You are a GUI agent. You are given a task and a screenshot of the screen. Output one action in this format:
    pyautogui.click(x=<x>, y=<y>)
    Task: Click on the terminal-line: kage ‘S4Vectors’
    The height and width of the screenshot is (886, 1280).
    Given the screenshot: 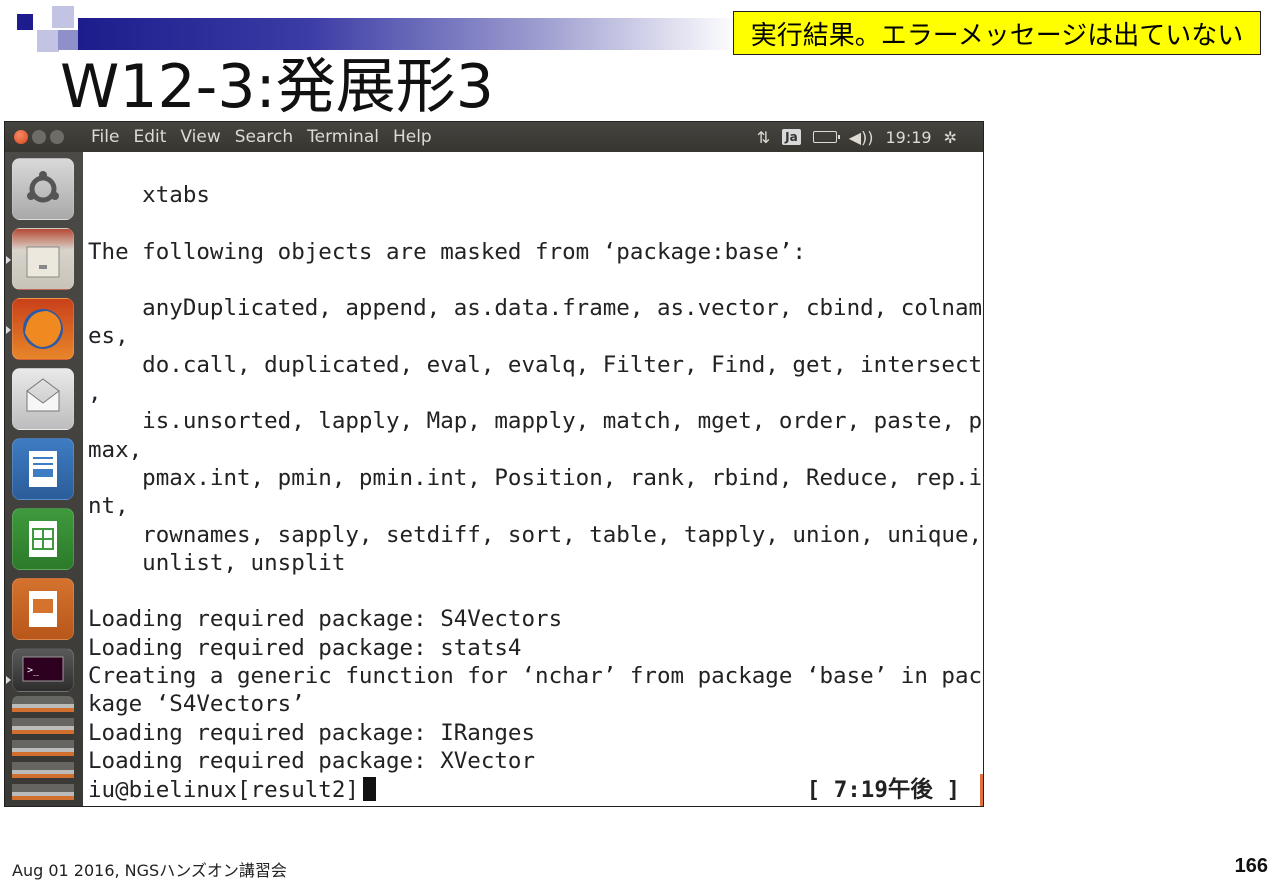 What is the action you would take?
    pyautogui.click(x=196, y=704)
    